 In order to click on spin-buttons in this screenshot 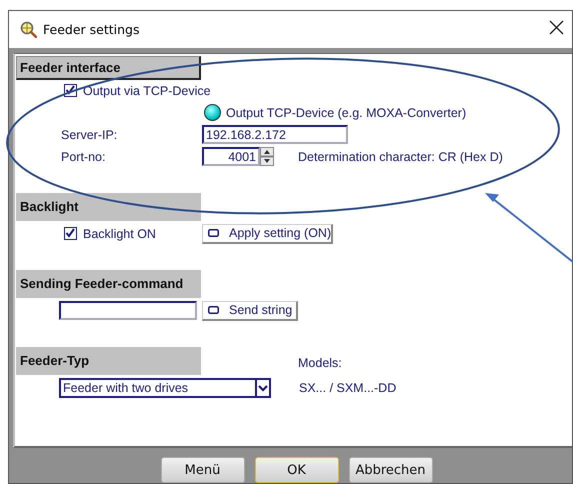, I will do `click(267, 156)`.